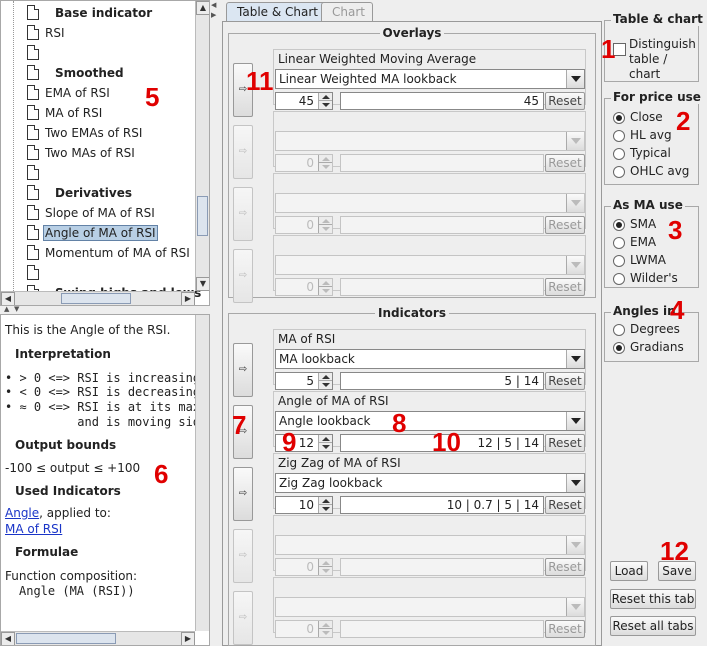 This screenshot has width=707, height=646. I want to click on tree-vertical-scrollbar: ▲ ▼, so click(202, 146).